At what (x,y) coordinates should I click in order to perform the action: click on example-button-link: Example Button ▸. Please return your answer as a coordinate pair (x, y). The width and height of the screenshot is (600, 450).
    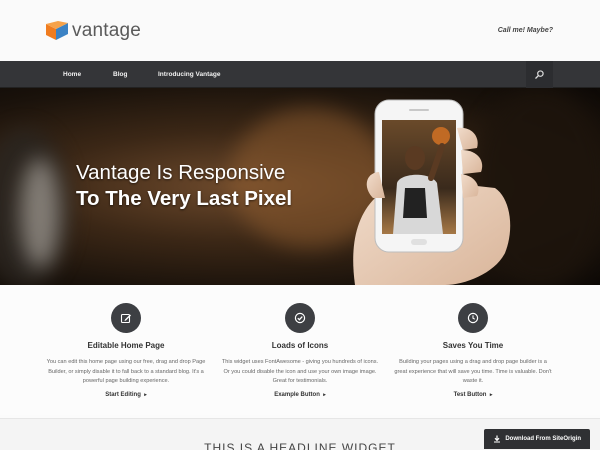
    Looking at the image, I should click on (300, 395).